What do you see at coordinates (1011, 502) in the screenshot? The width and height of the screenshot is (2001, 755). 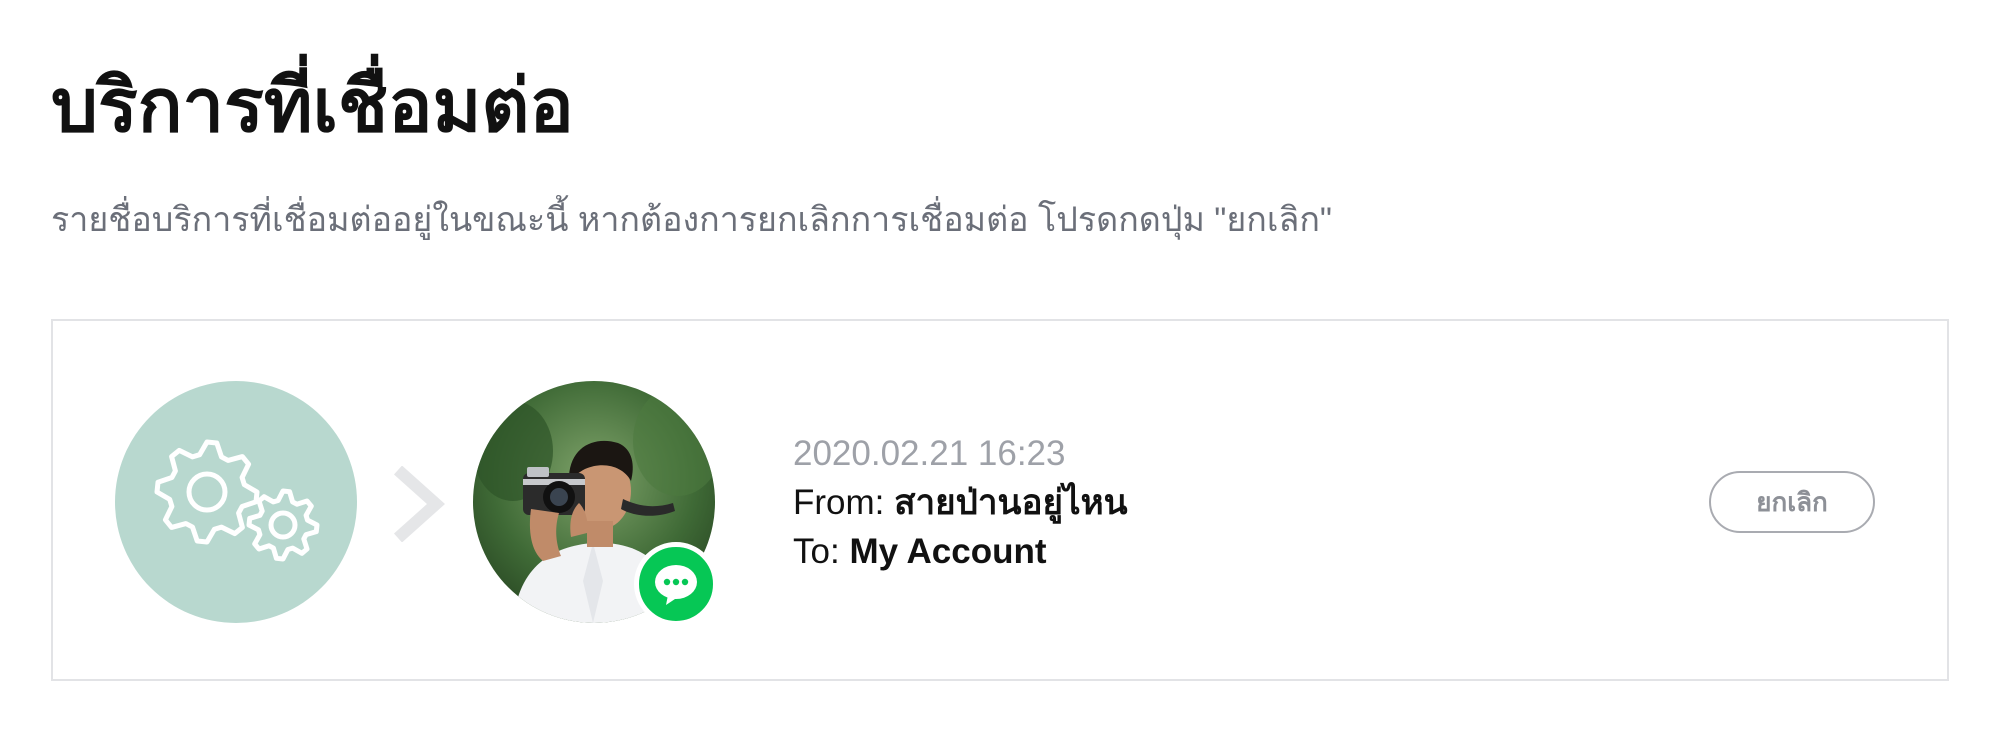 I see `from-value: สายป่านอยู่ไหน` at bounding box center [1011, 502].